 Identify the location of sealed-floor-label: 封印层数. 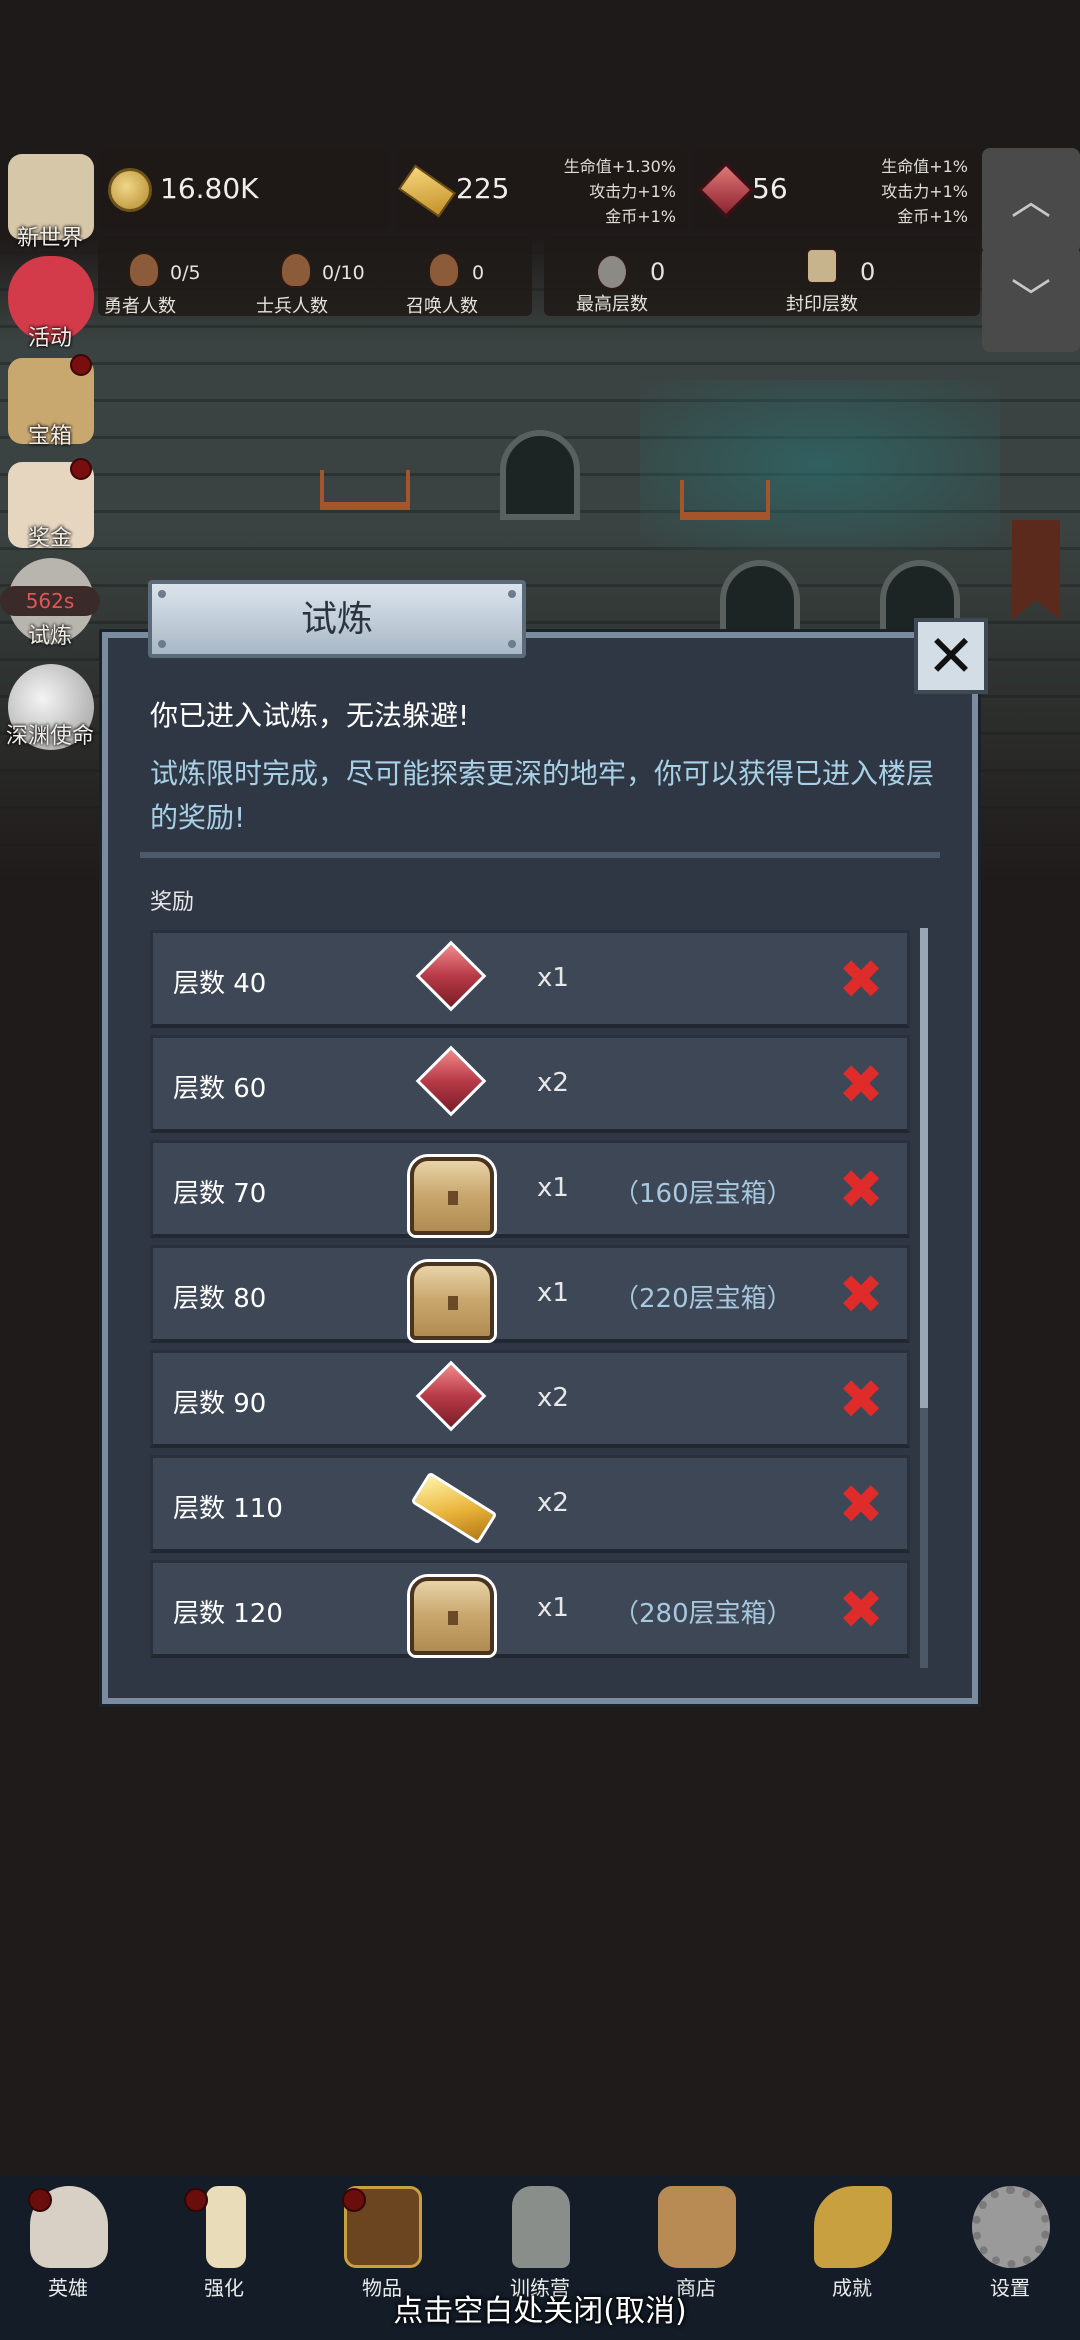
(822, 304).